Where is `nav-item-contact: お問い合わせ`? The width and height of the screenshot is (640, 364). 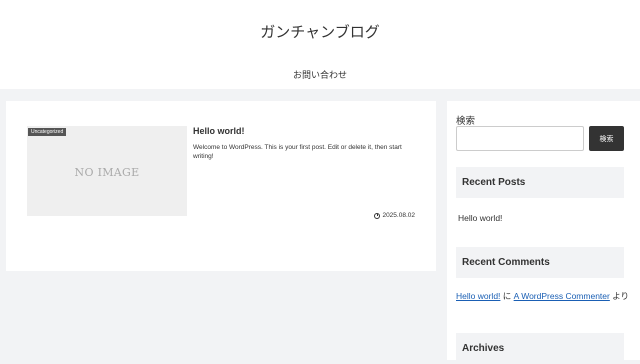 nav-item-contact: お問い合わせ is located at coordinates (320, 74).